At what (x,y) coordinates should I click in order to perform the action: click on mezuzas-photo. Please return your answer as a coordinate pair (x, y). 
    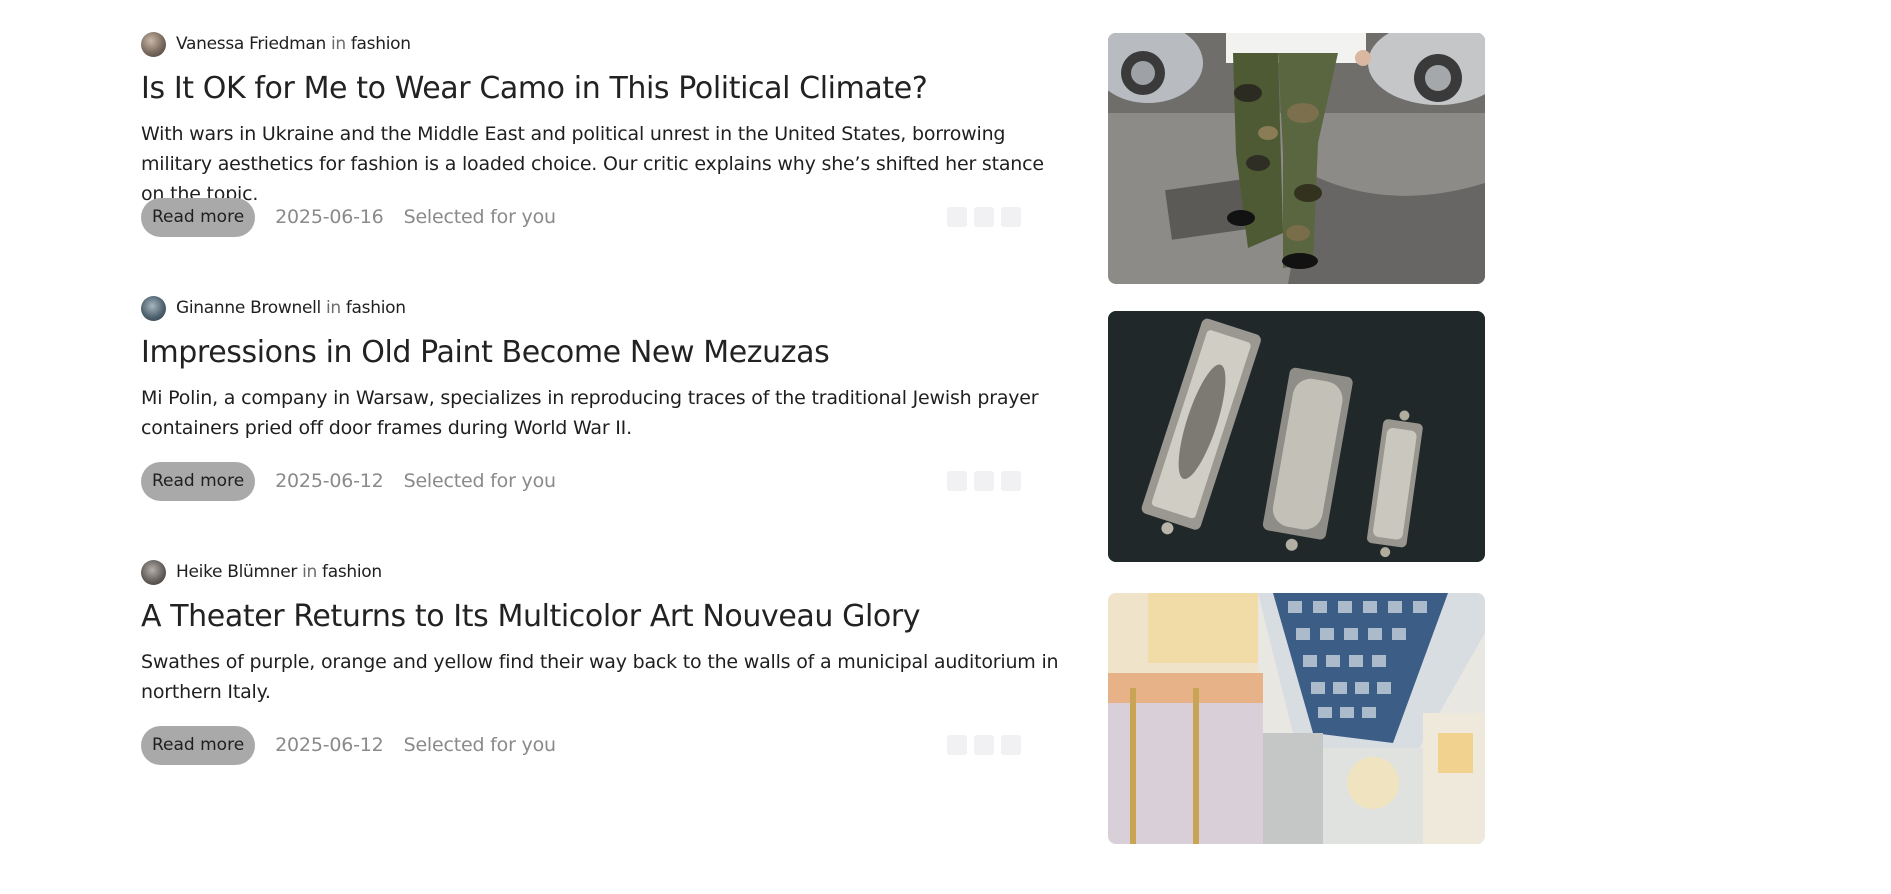
    Looking at the image, I should click on (1296, 436).